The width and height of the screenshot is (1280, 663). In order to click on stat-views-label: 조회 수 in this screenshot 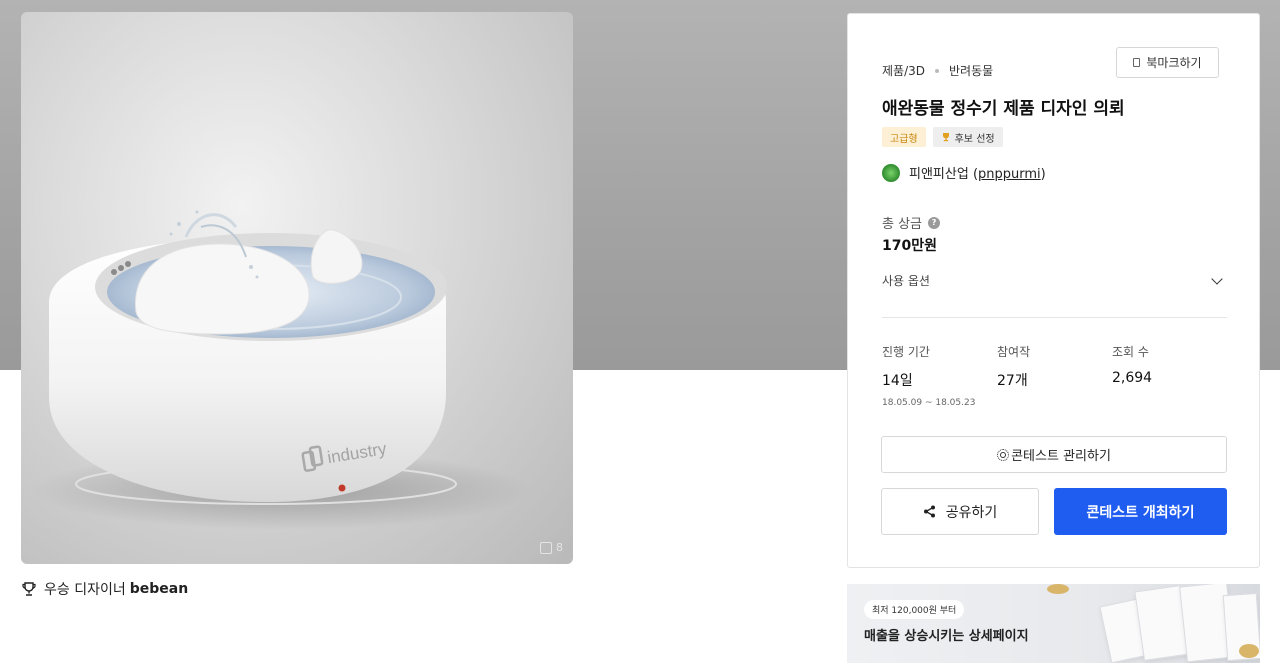, I will do `click(1130, 352)`.